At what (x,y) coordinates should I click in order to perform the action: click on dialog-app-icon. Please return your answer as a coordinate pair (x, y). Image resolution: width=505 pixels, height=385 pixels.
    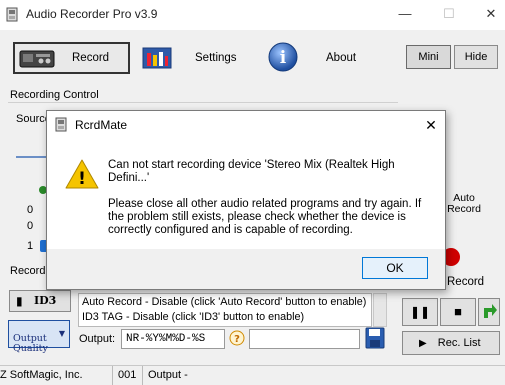
    Looking at the image, I should click on (61, 124).